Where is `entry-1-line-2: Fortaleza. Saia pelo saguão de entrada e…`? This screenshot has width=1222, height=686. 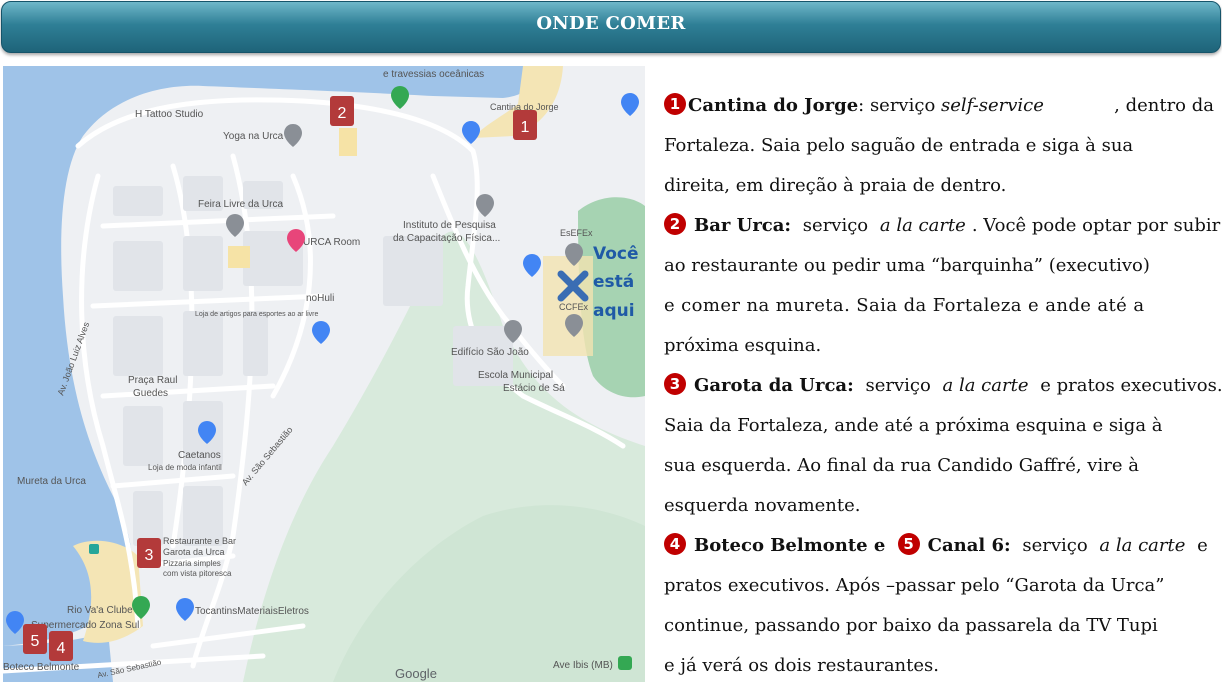
entry-1-line-2: Fortaleza. Saia pelo saguão de entrada e… is located at coordinates (939, 146).